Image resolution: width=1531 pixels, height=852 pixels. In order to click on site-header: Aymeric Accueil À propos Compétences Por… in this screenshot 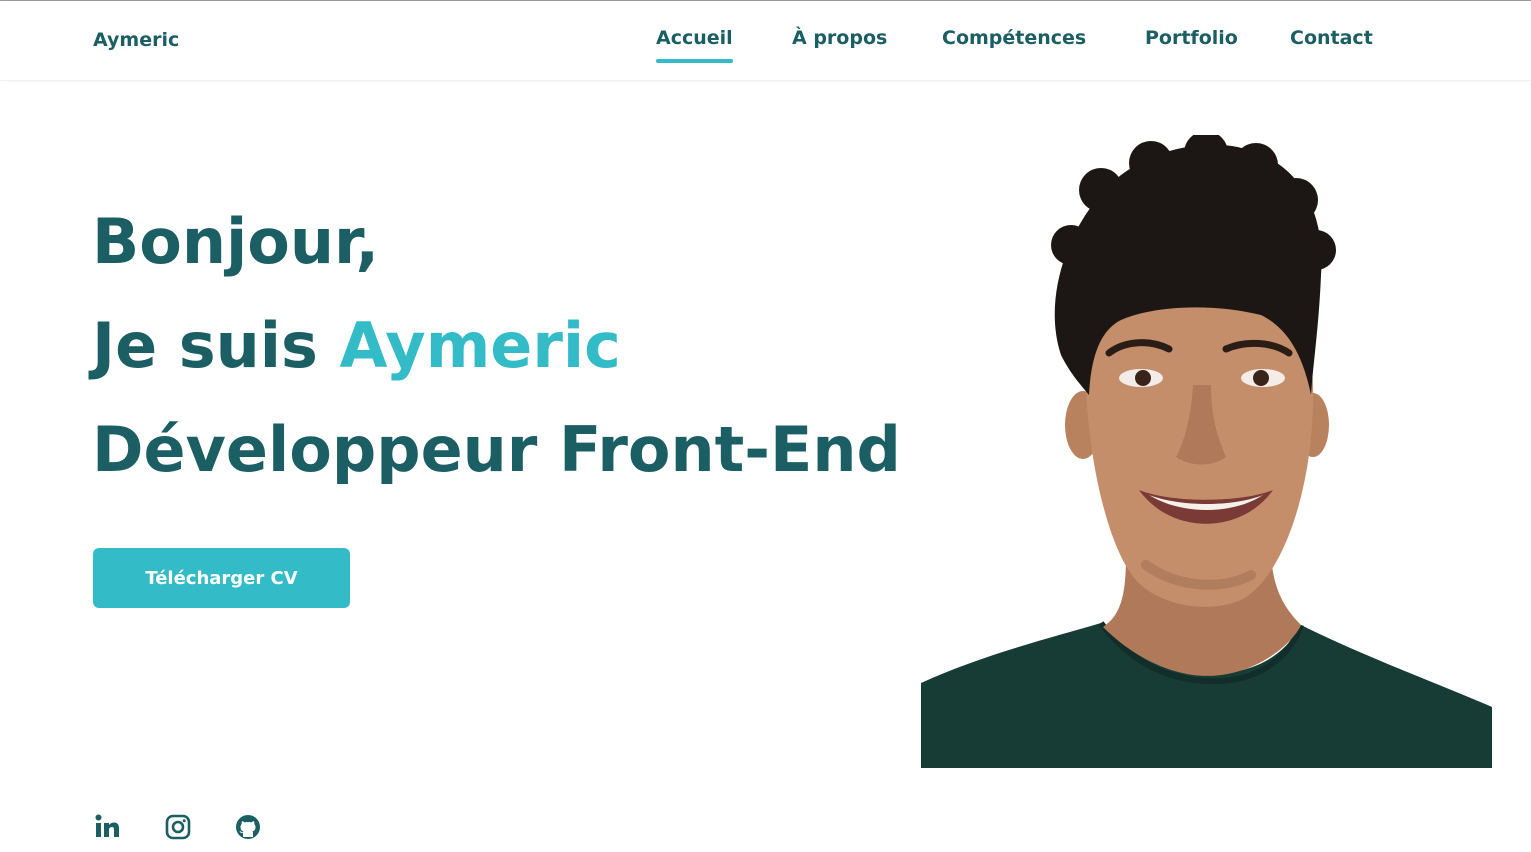, I will do `click(765, 41)`.